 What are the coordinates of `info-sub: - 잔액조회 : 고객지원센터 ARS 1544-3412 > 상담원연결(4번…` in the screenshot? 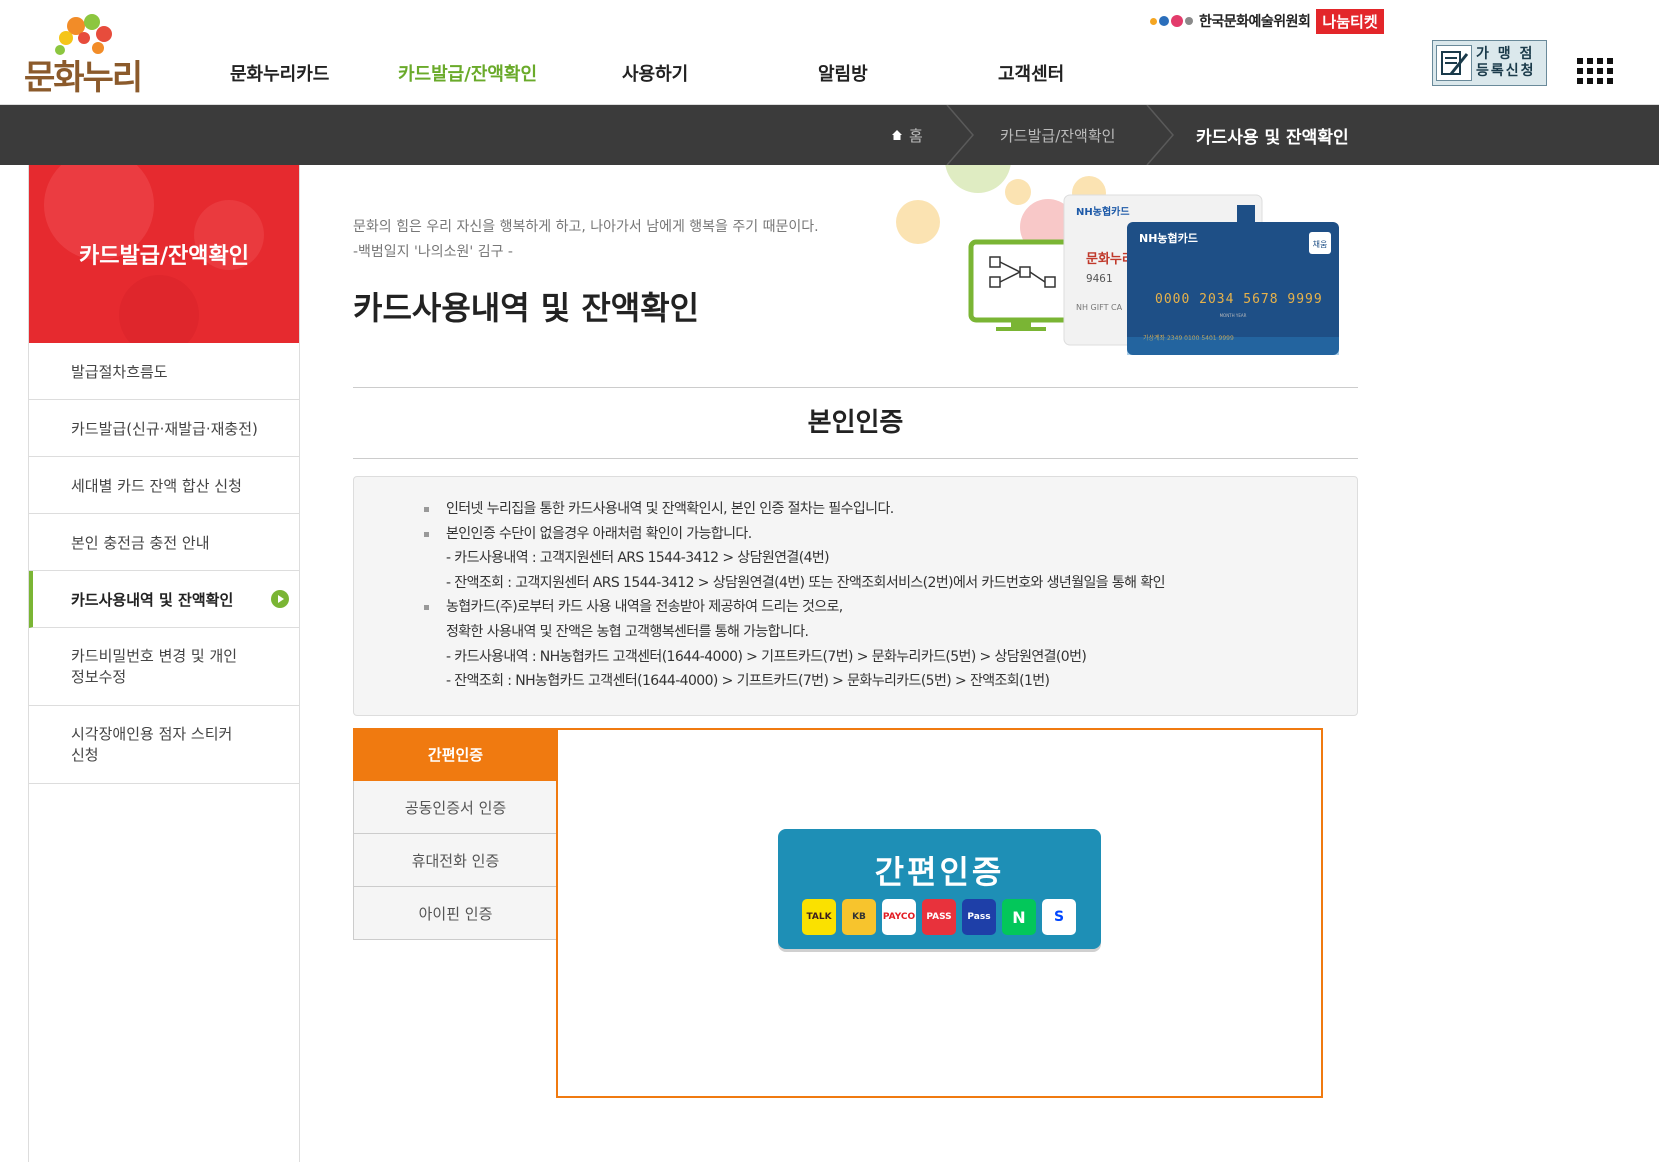 It's located at (805, 582).